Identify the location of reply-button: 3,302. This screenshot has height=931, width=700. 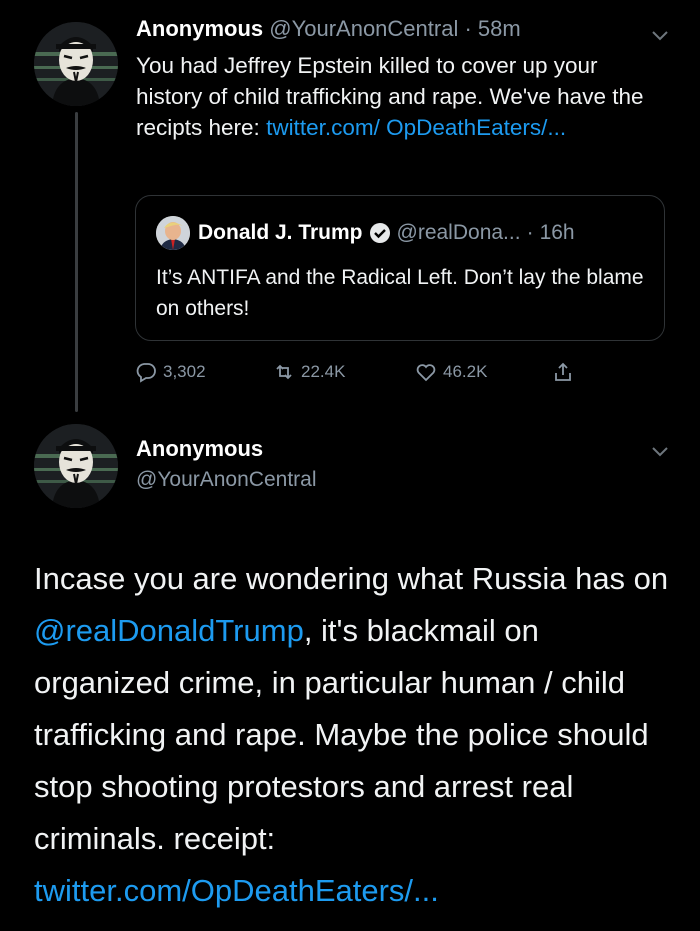
(170, 372).